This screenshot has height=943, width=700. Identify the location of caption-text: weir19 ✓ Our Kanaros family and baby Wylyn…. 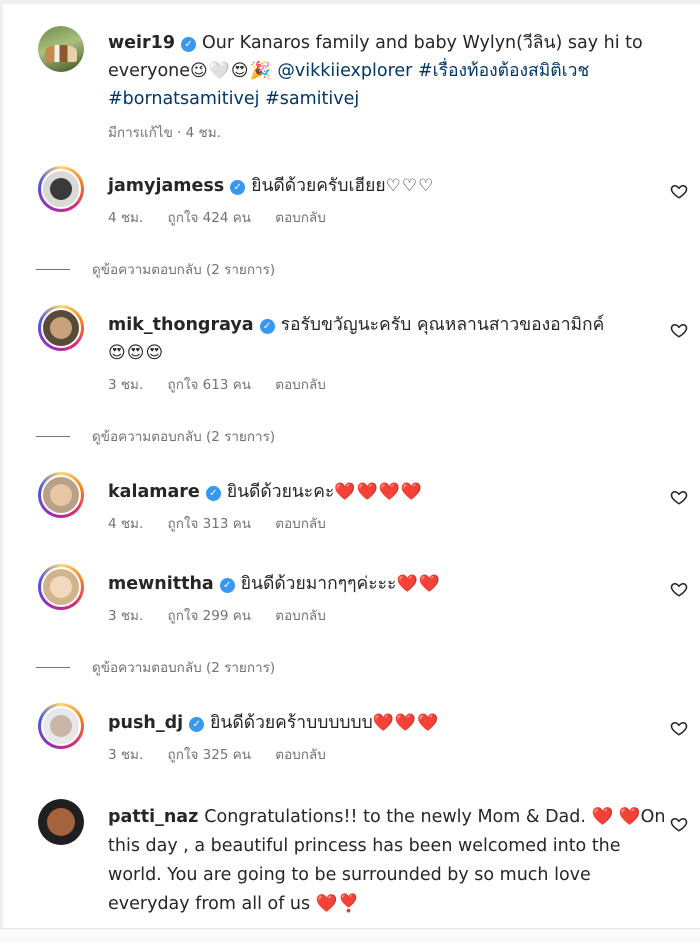
(388, 71).